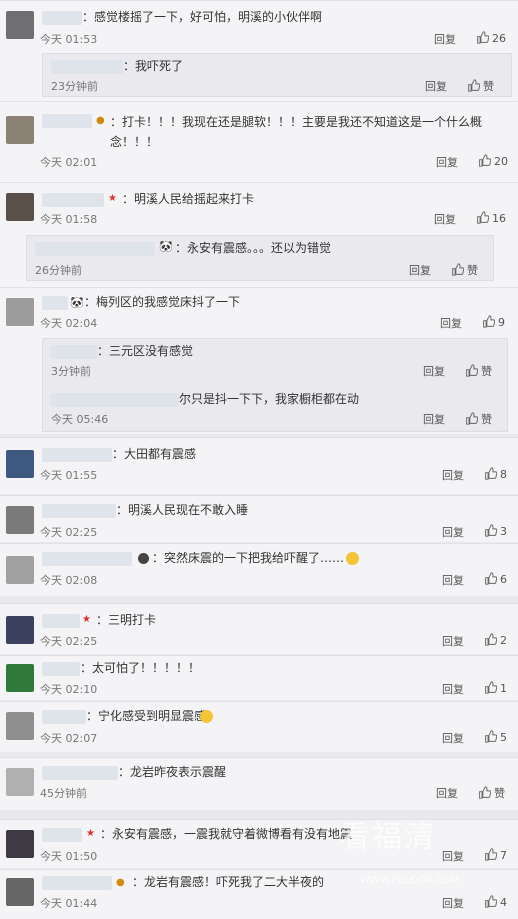  Describe the element at coordinates (501, 161) in the screenshot. I see `like-count: 20` at that location.